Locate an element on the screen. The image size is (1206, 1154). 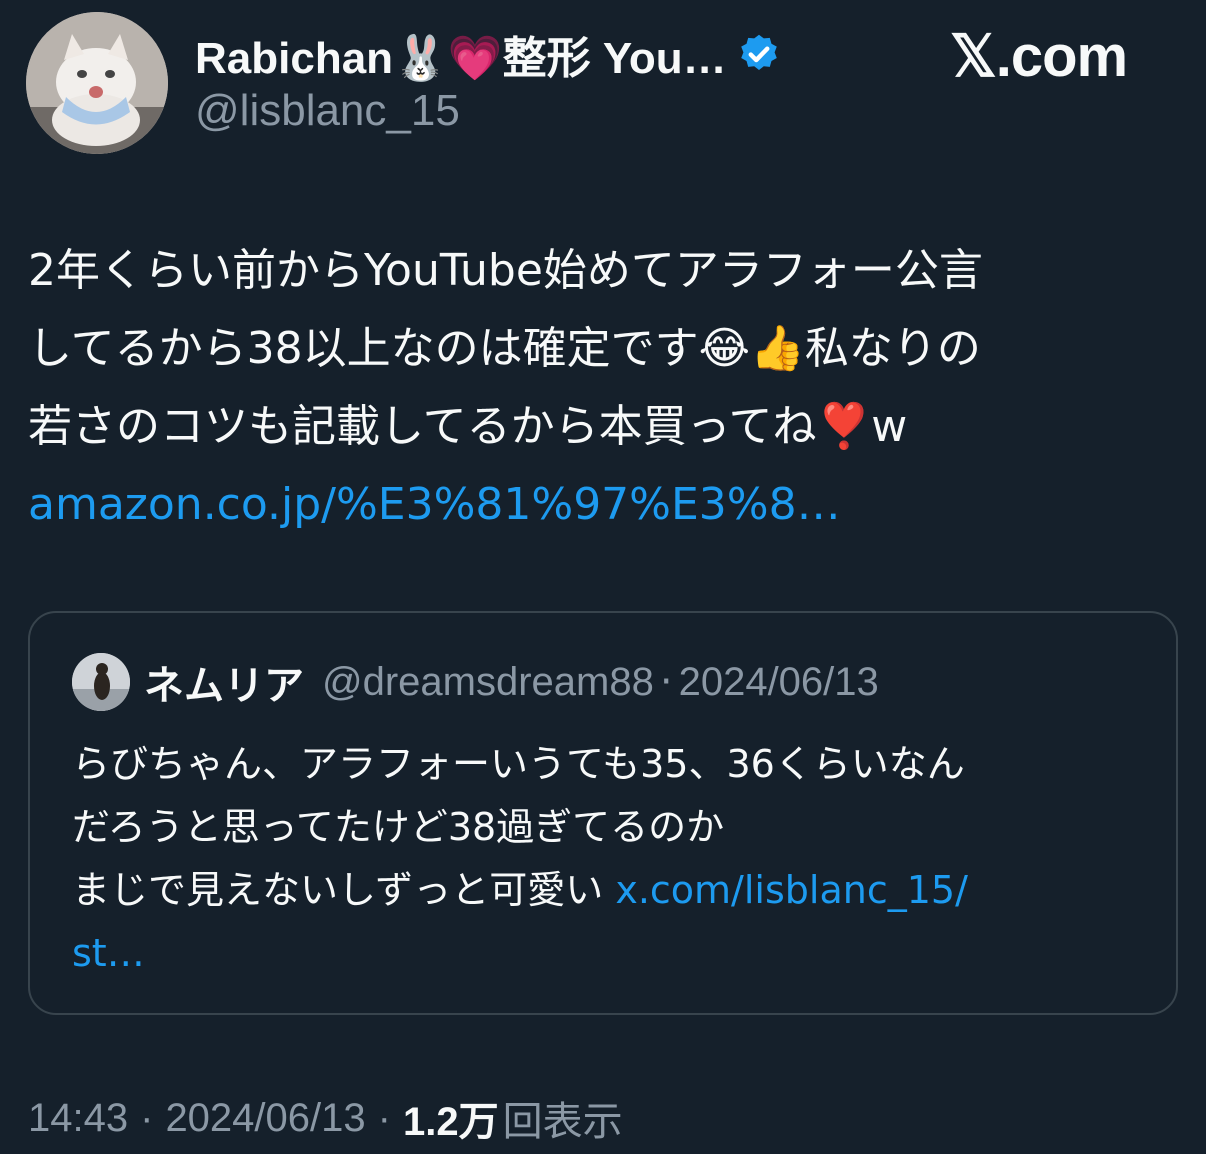
author-avatar is located at coordinates (97, 83).